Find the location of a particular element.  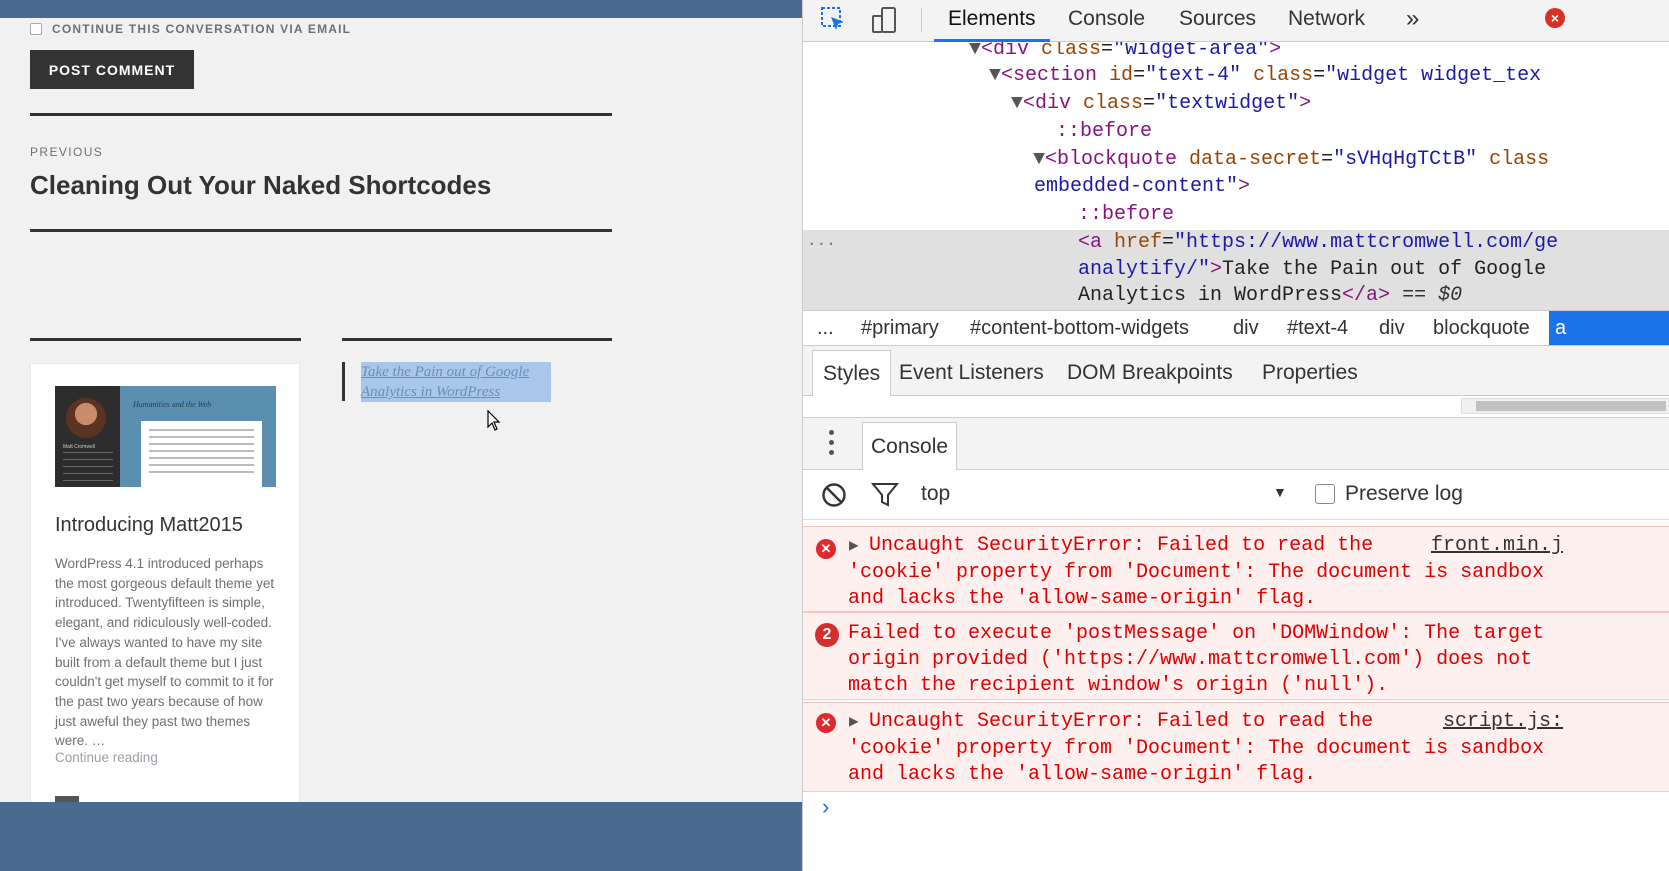

error-count-close-icon: × is located at coordinates (1555, 18).